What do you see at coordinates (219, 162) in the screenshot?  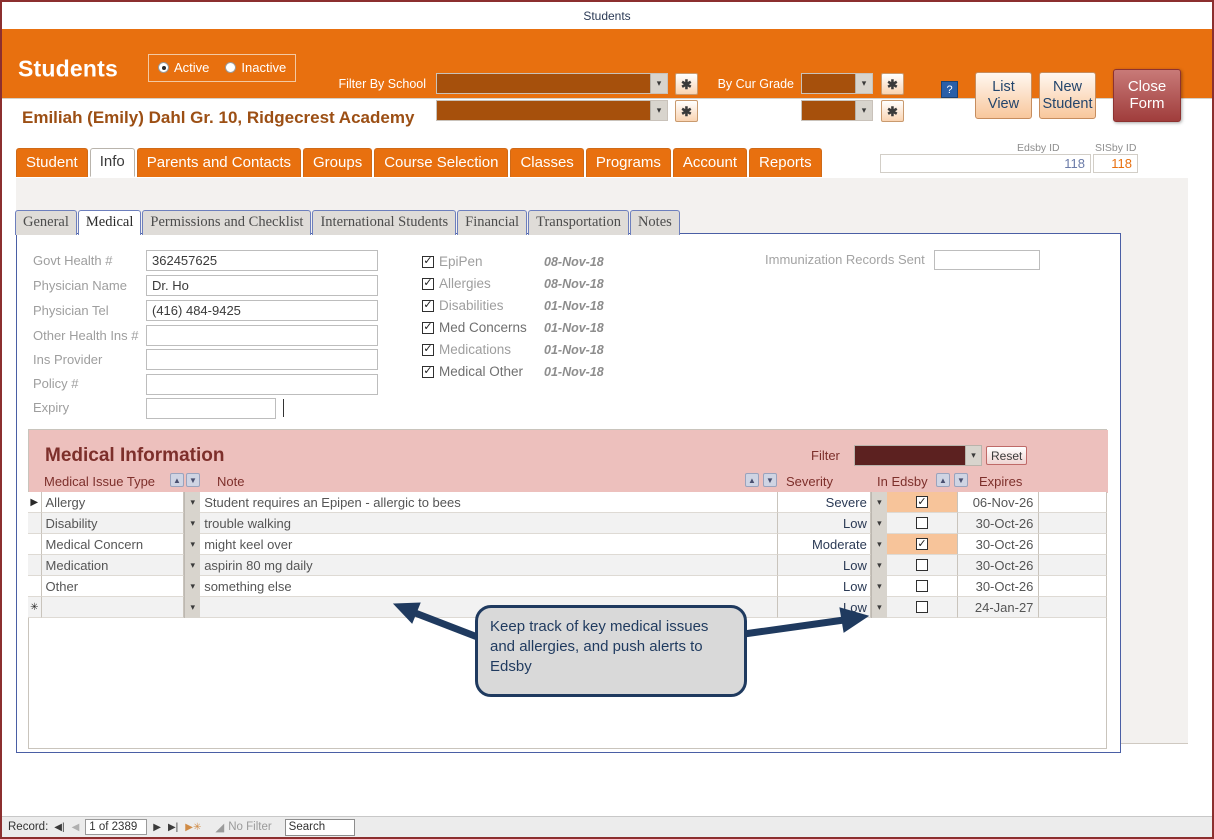 I see `tab-parents-and-contacts: Parents and Contacts` at bounding box center [219, 162].